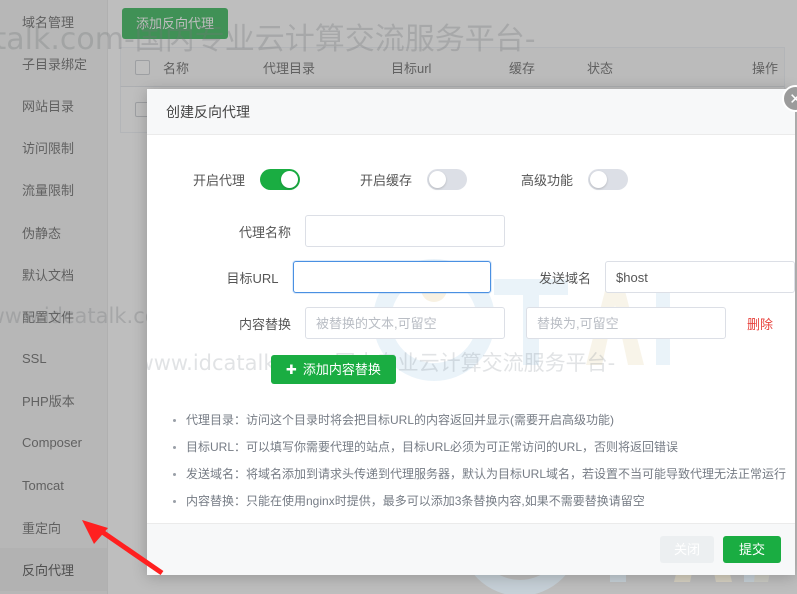 Image resolution: width=797 pixels, height=594 pixels. Describe the element at coordinates (48, 106) in the screenshot. I see `sidebar-item-label: 网站目录` at that location.